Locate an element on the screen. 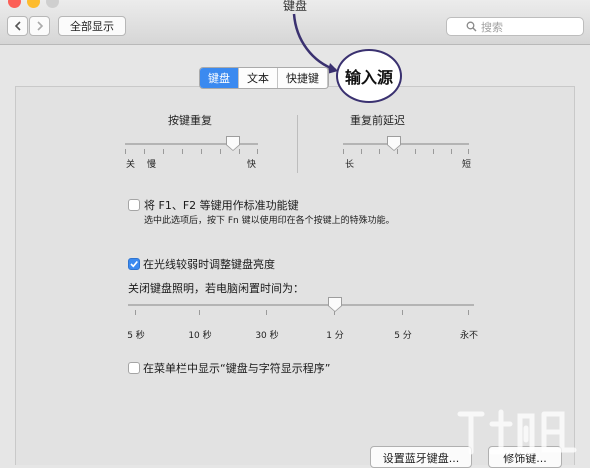 The width and height of the screenshot is (590, 468). show-all-button: 全部显示 is located at coordinates (92, 26).